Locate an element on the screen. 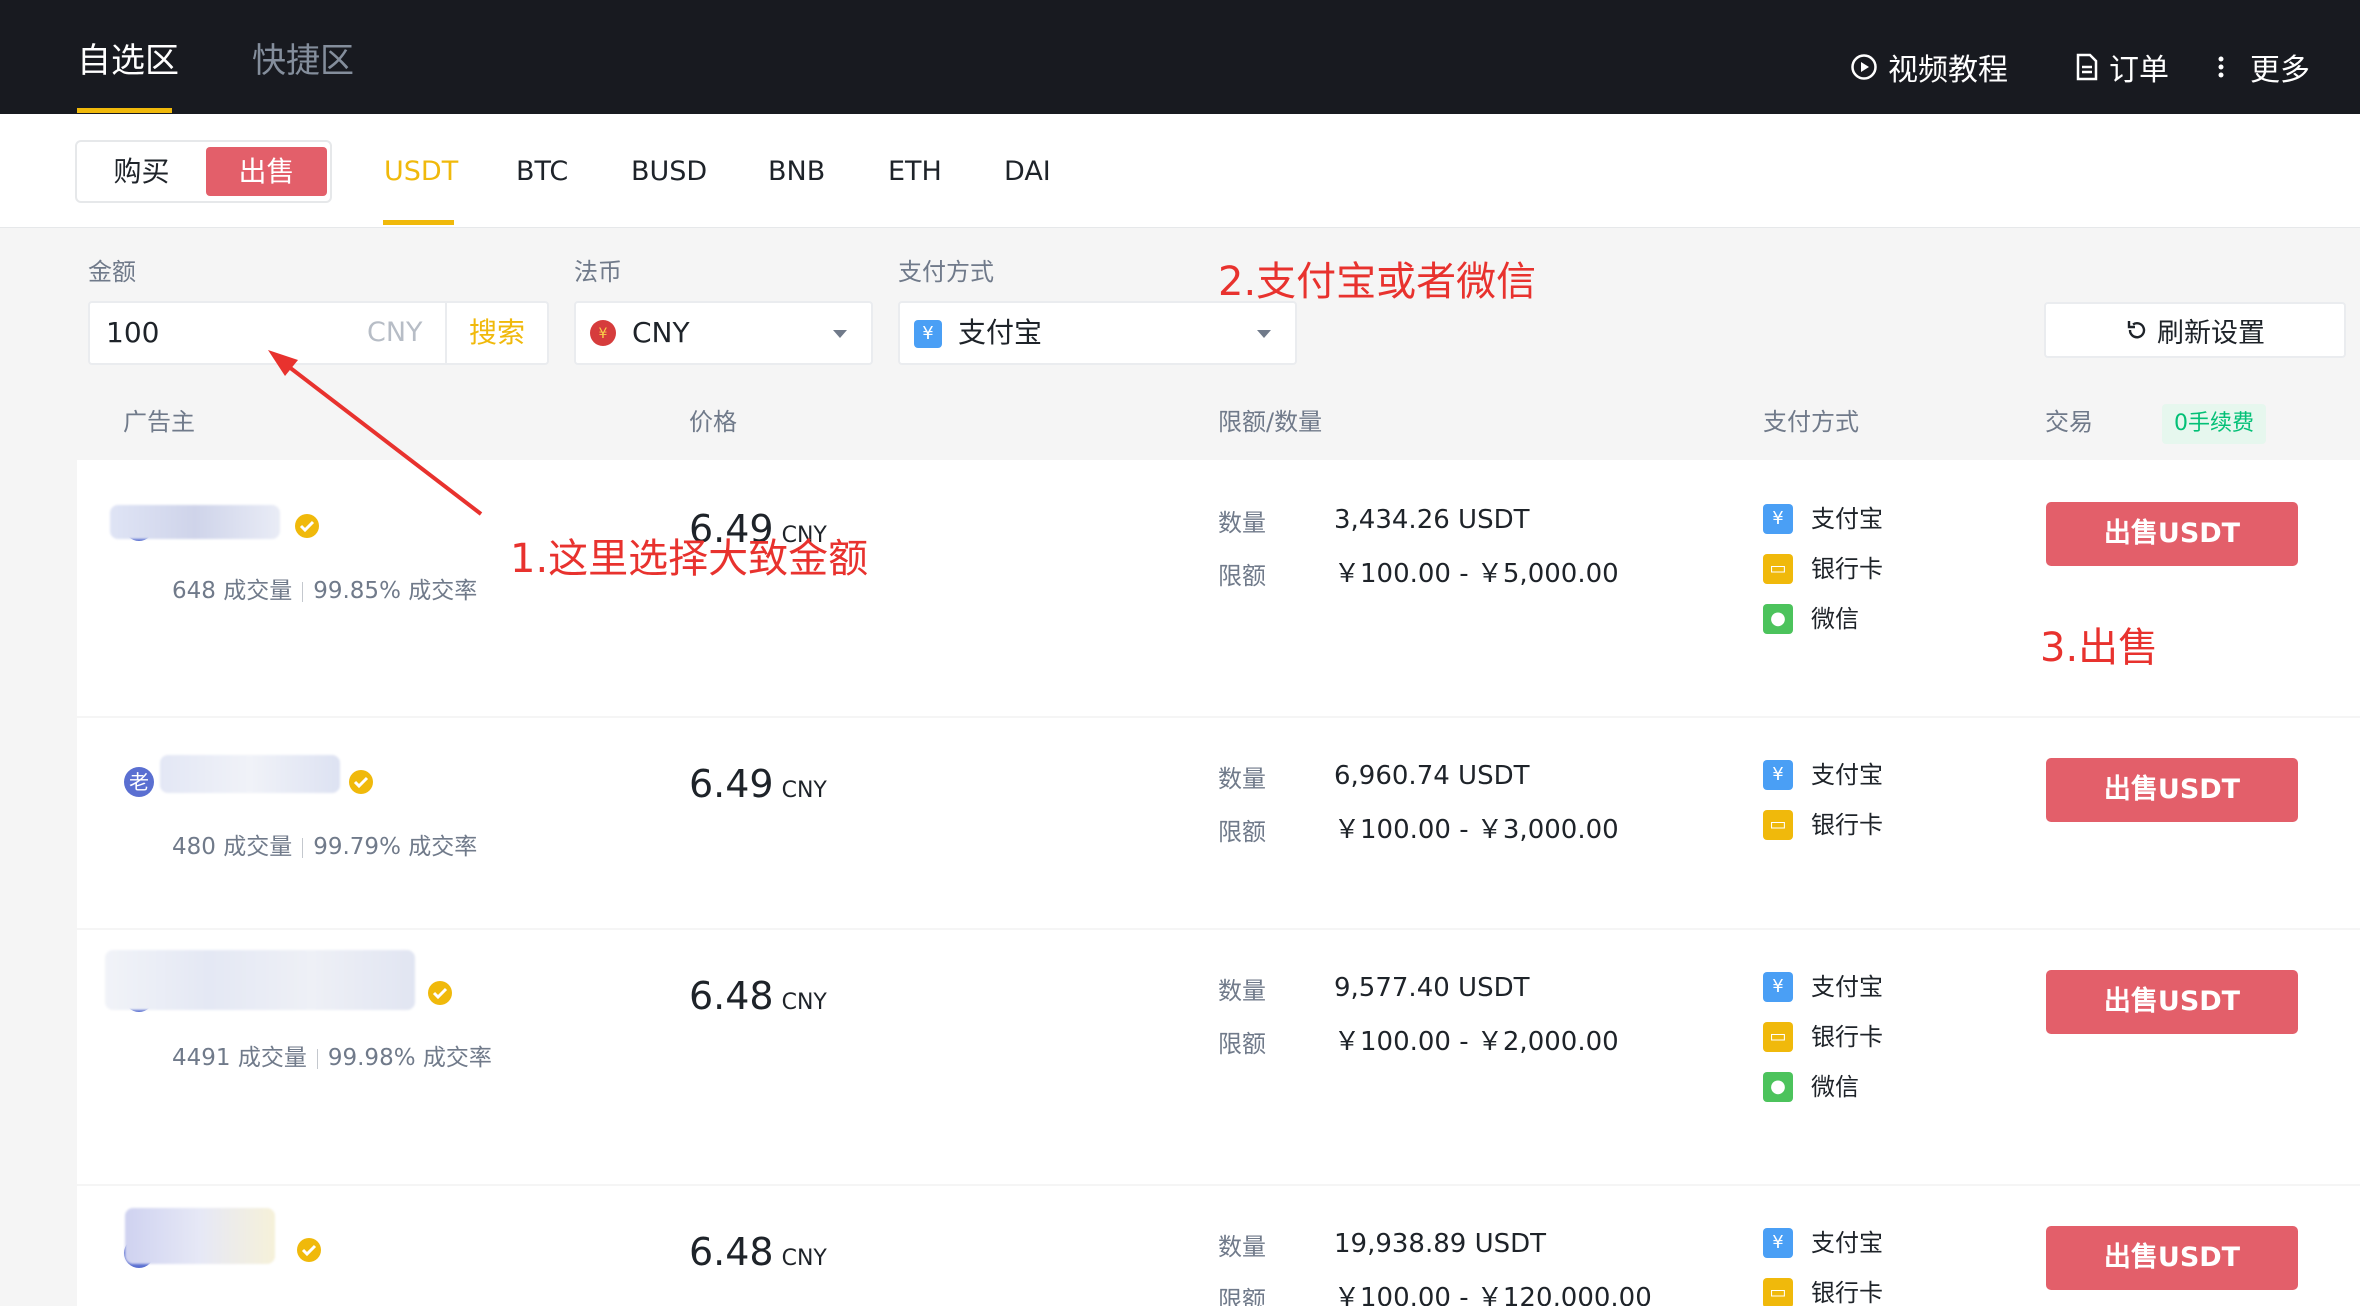  annotation-step2: 2.支付宝或者微信 is located at coordinates (1377, 282).